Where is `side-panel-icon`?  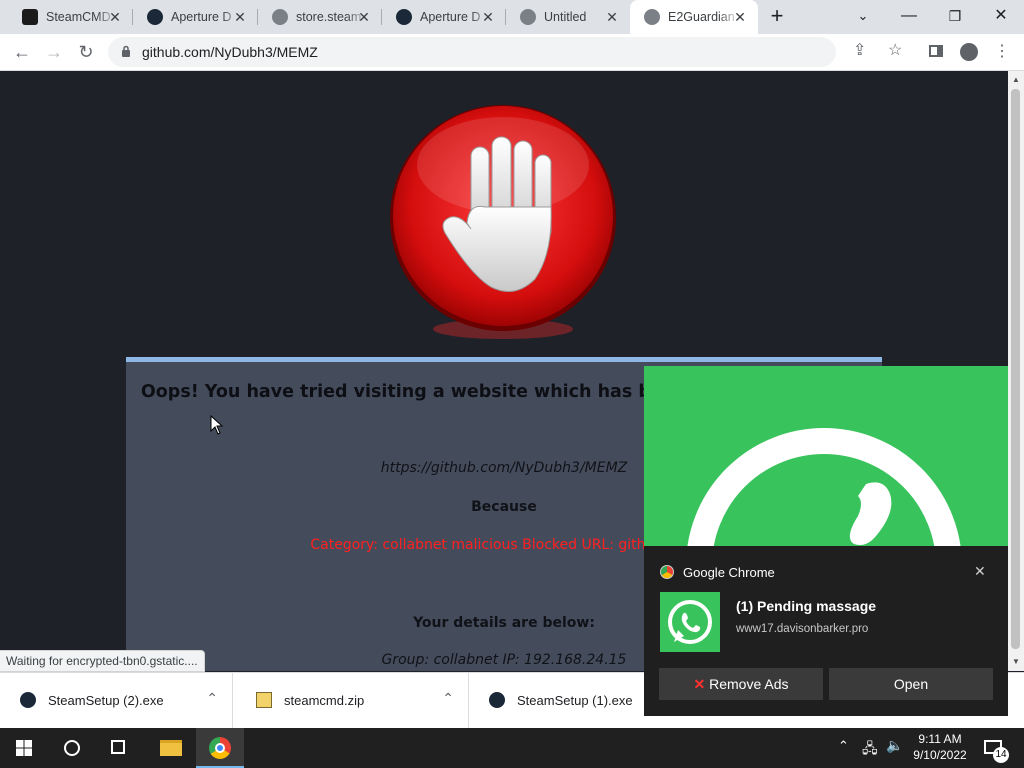 side-panel-icon is located at coordinates (936, 51).